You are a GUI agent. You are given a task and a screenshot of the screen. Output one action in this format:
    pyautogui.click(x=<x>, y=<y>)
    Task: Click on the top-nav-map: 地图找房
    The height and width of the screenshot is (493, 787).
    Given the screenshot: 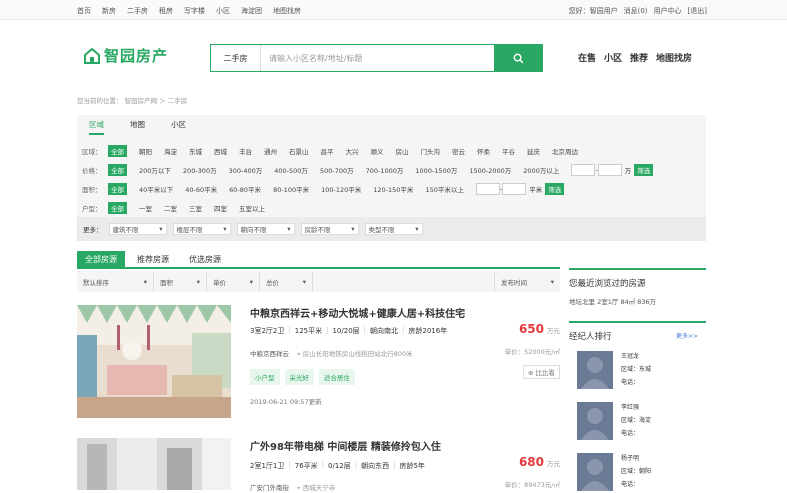 What is the action you would take?
    pyautogui.click(x=287, y=11)
    